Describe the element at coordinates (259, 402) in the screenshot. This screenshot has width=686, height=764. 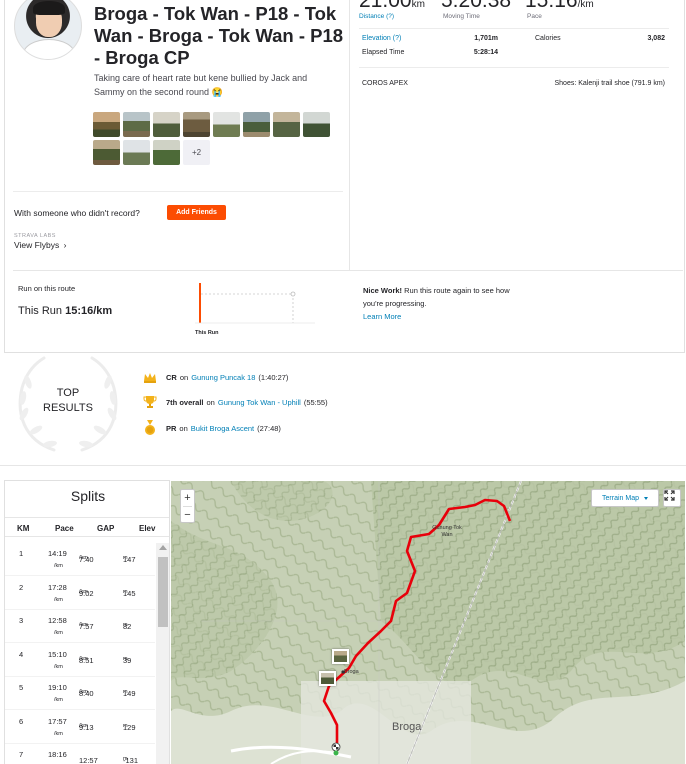
I see `segment-link: Gunung Tok Wan - Uphill` at that location.